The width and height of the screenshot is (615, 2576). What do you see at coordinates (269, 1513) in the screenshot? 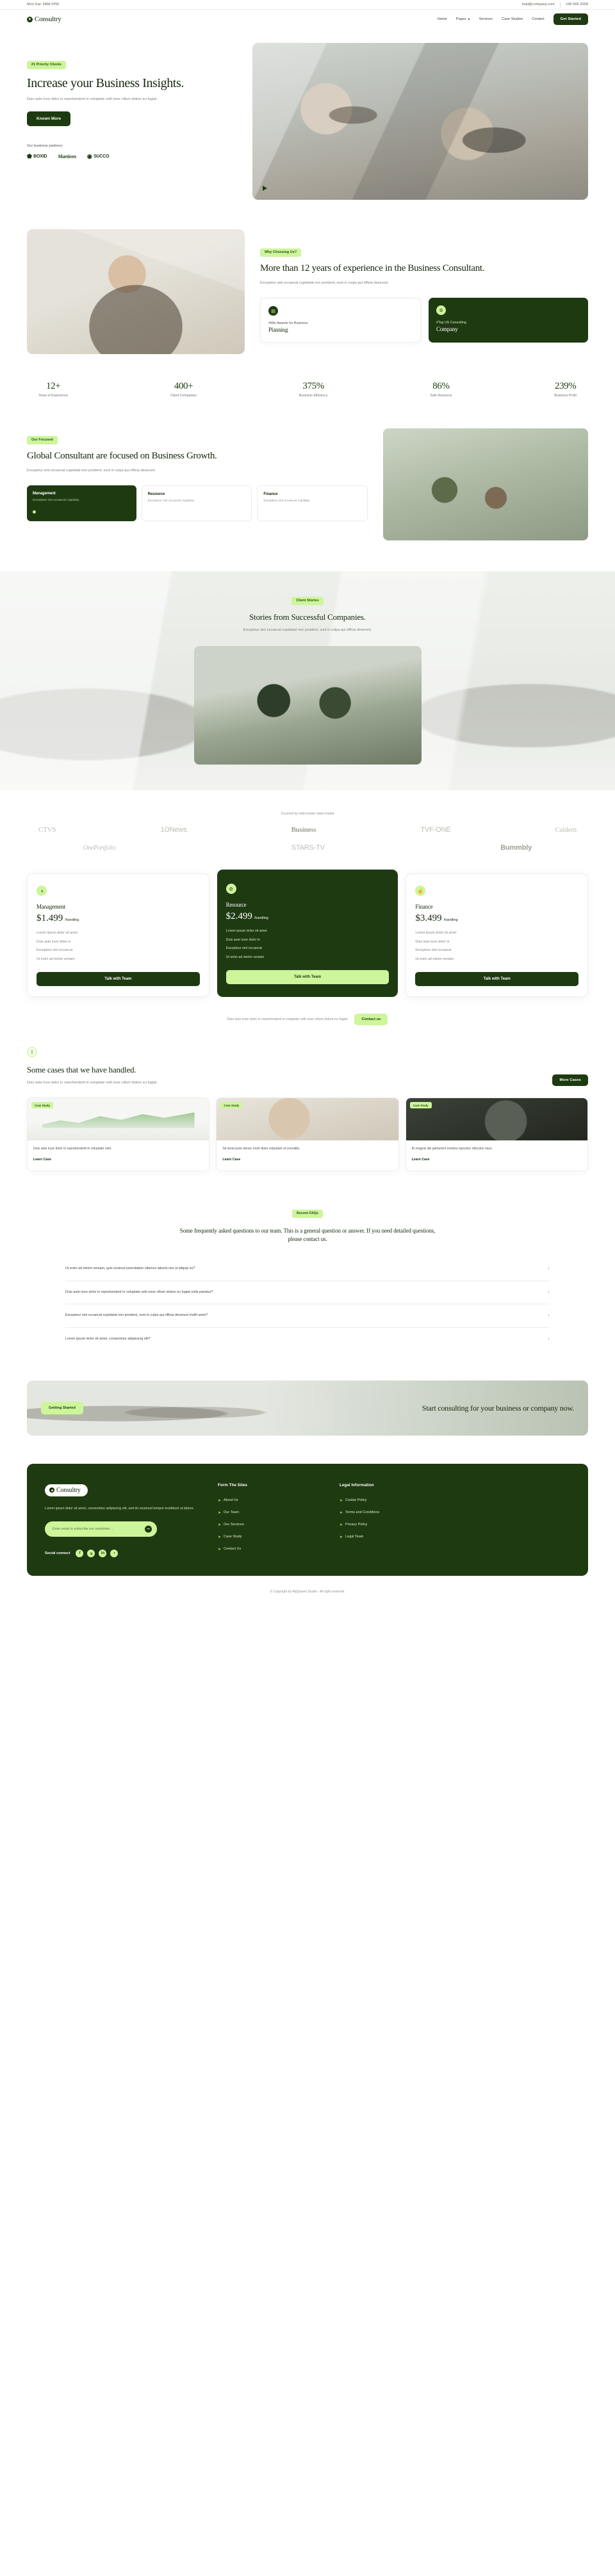
I see `footer-link-our-team: ➤ Our Team` at bounding box center [269, 1513].